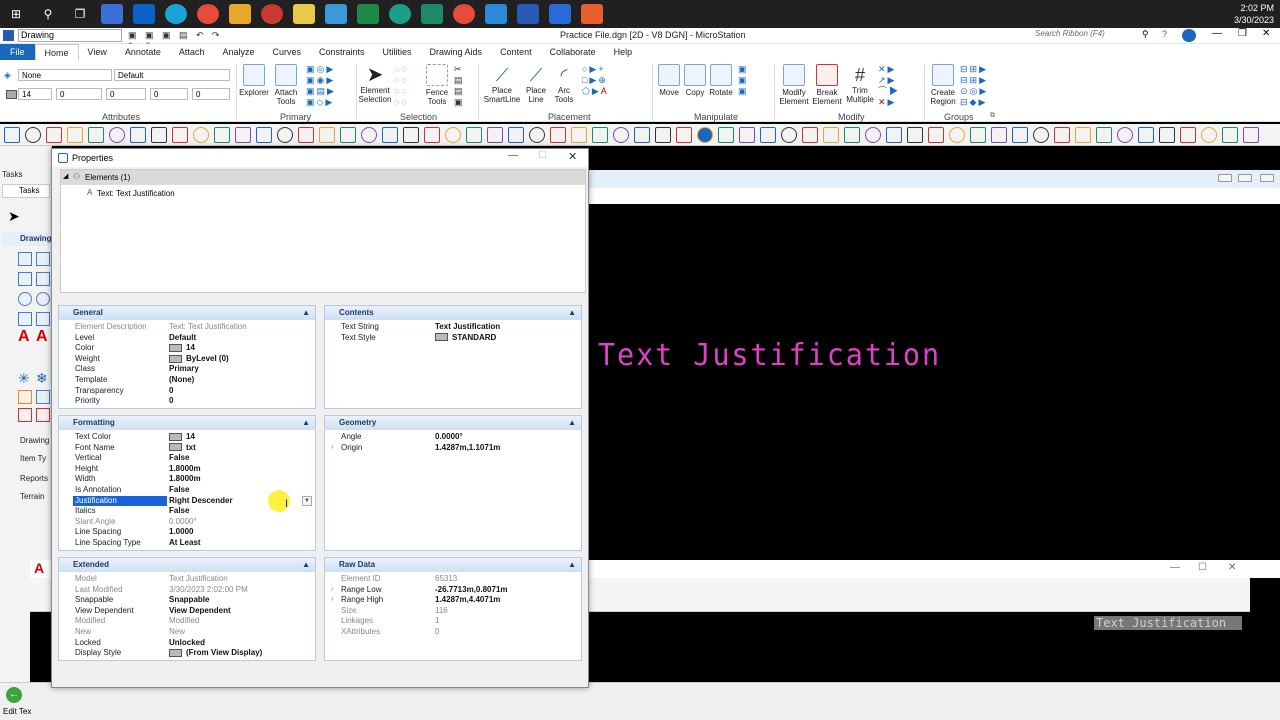 This screenshot has height=720, width=1280. Describe the element at coordinates (182, 448) in the screenshot. I see `property-value: txt` at that location.